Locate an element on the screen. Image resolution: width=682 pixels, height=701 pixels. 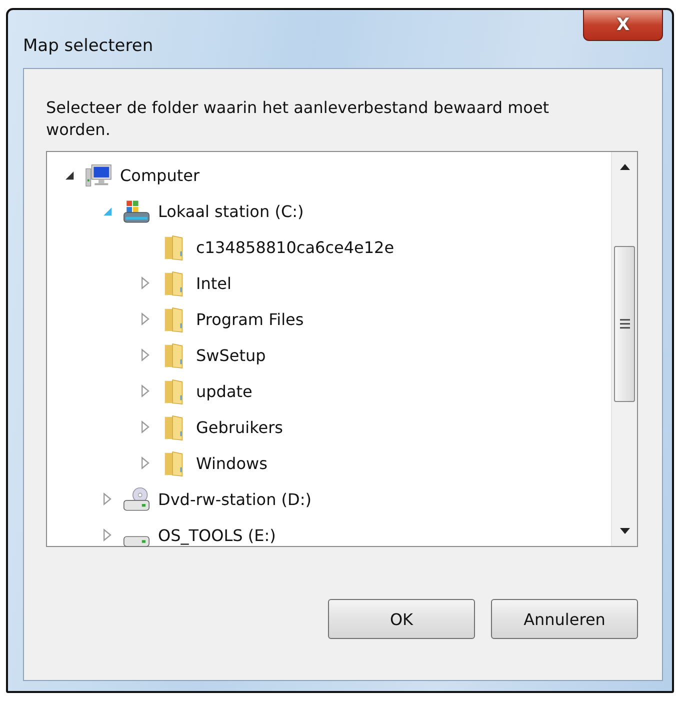
scrollbar-thumb is located at coordinates (624, 324).